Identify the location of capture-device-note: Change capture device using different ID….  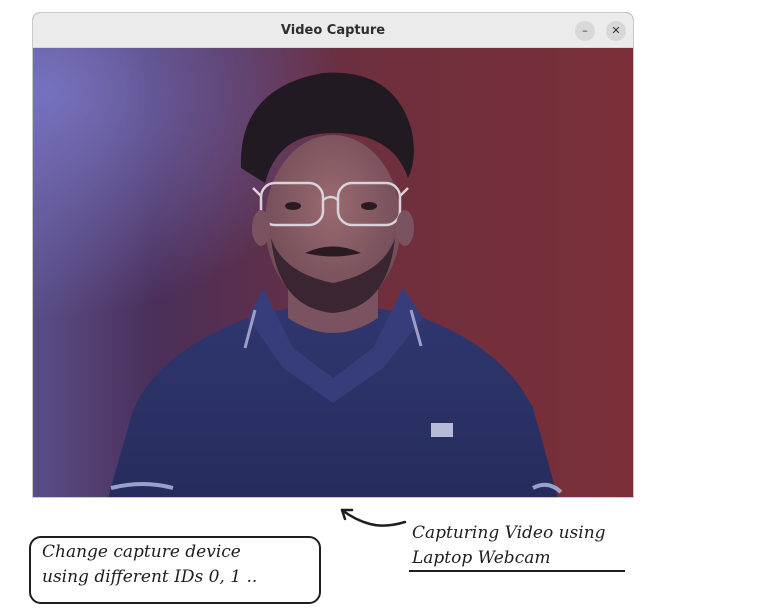
(179, 565).